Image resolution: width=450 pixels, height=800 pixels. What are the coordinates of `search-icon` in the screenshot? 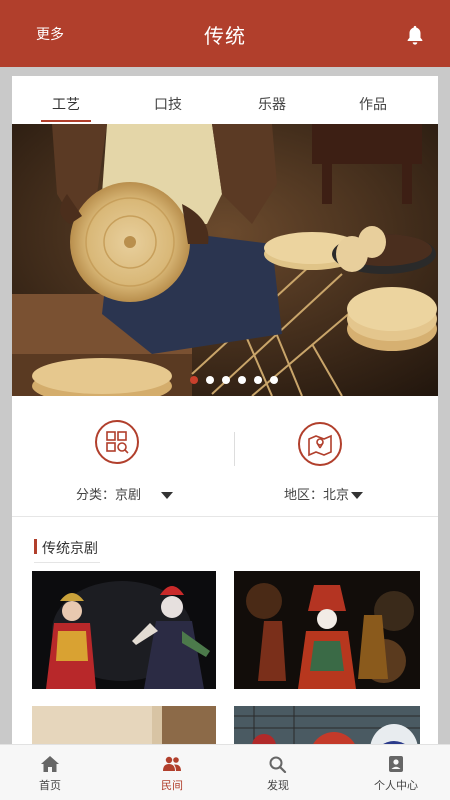 It's located at (278, 764).